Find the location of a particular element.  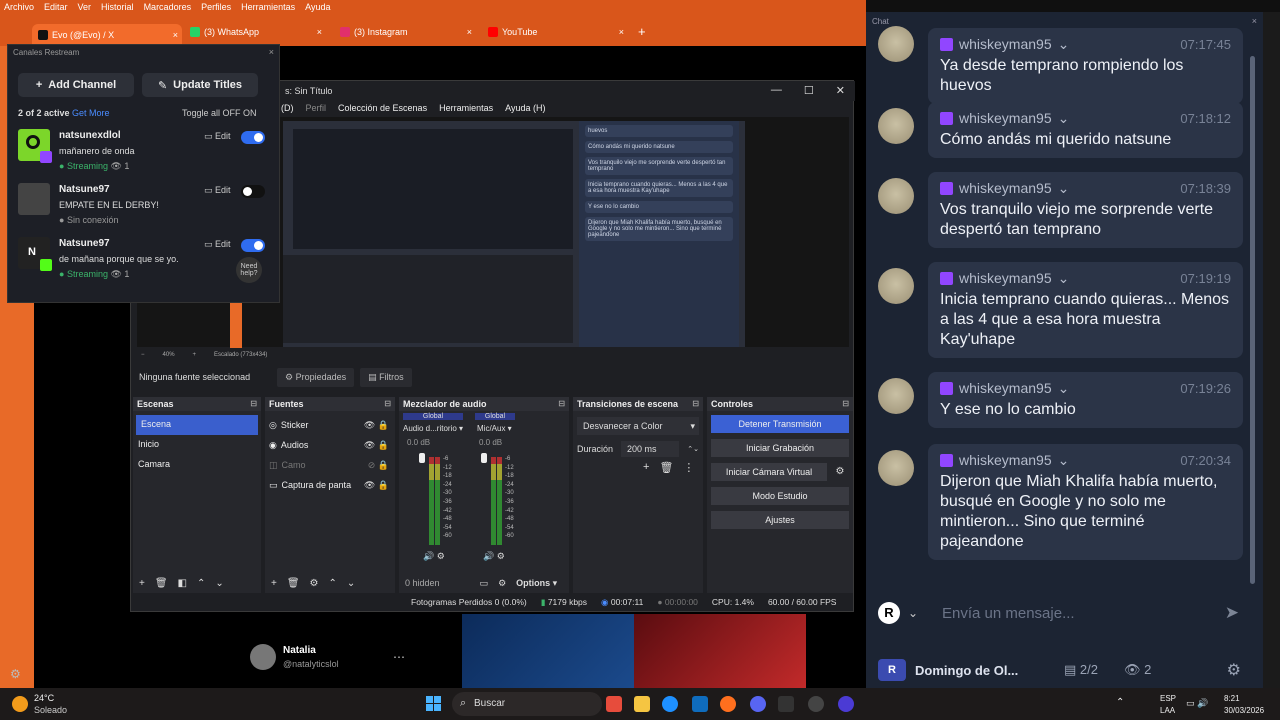

minimize-icon: — is located at coordinates (776, 90).